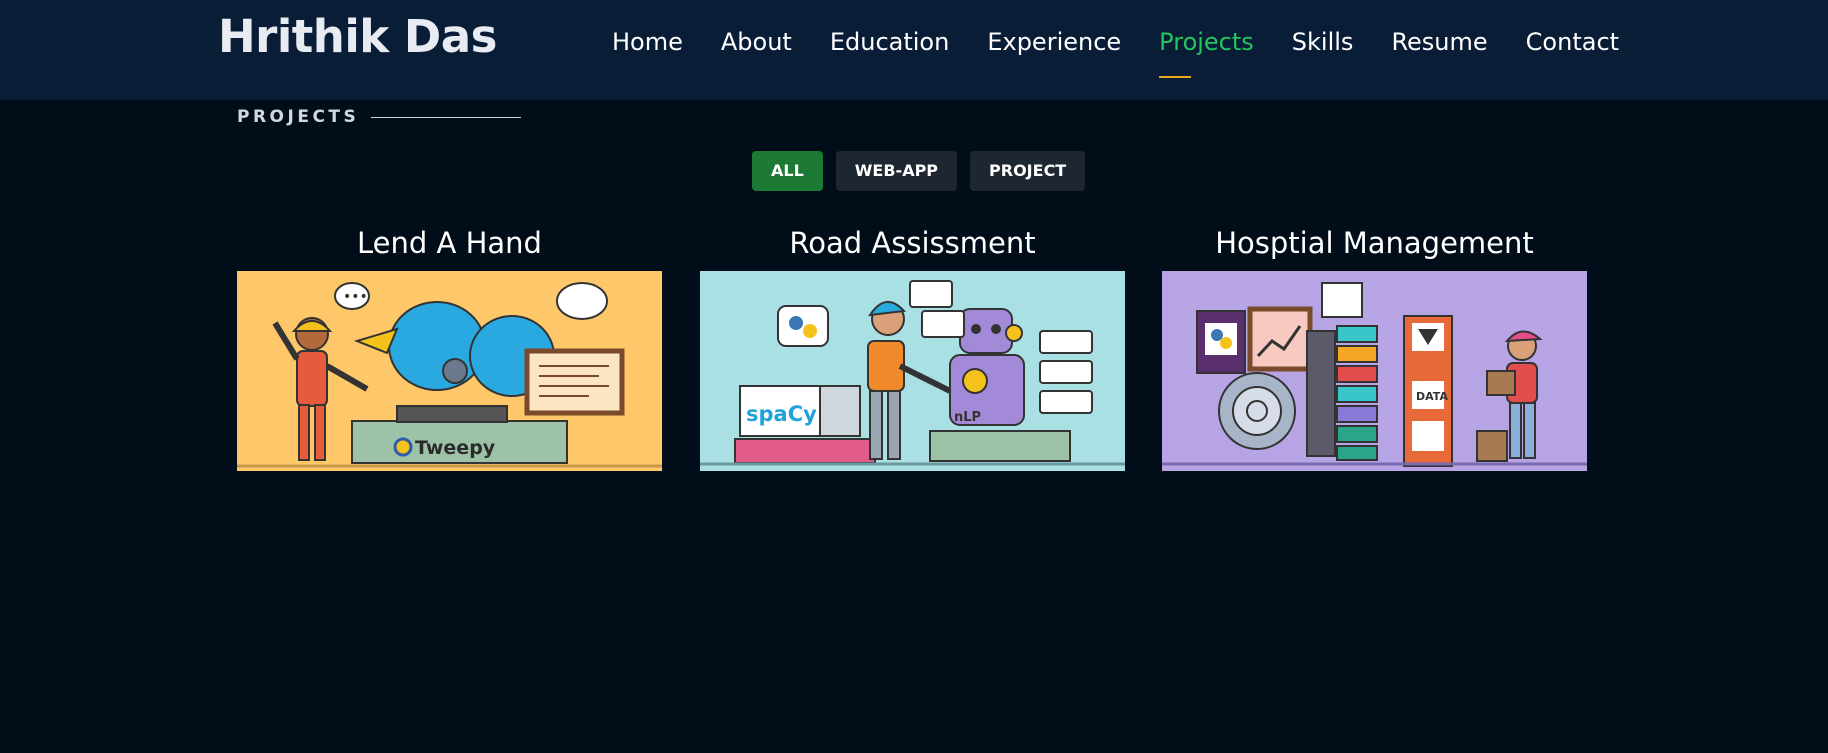 The image size is (1828, 753). I want to click on project-title: Road Assissment, so click(912, 247).